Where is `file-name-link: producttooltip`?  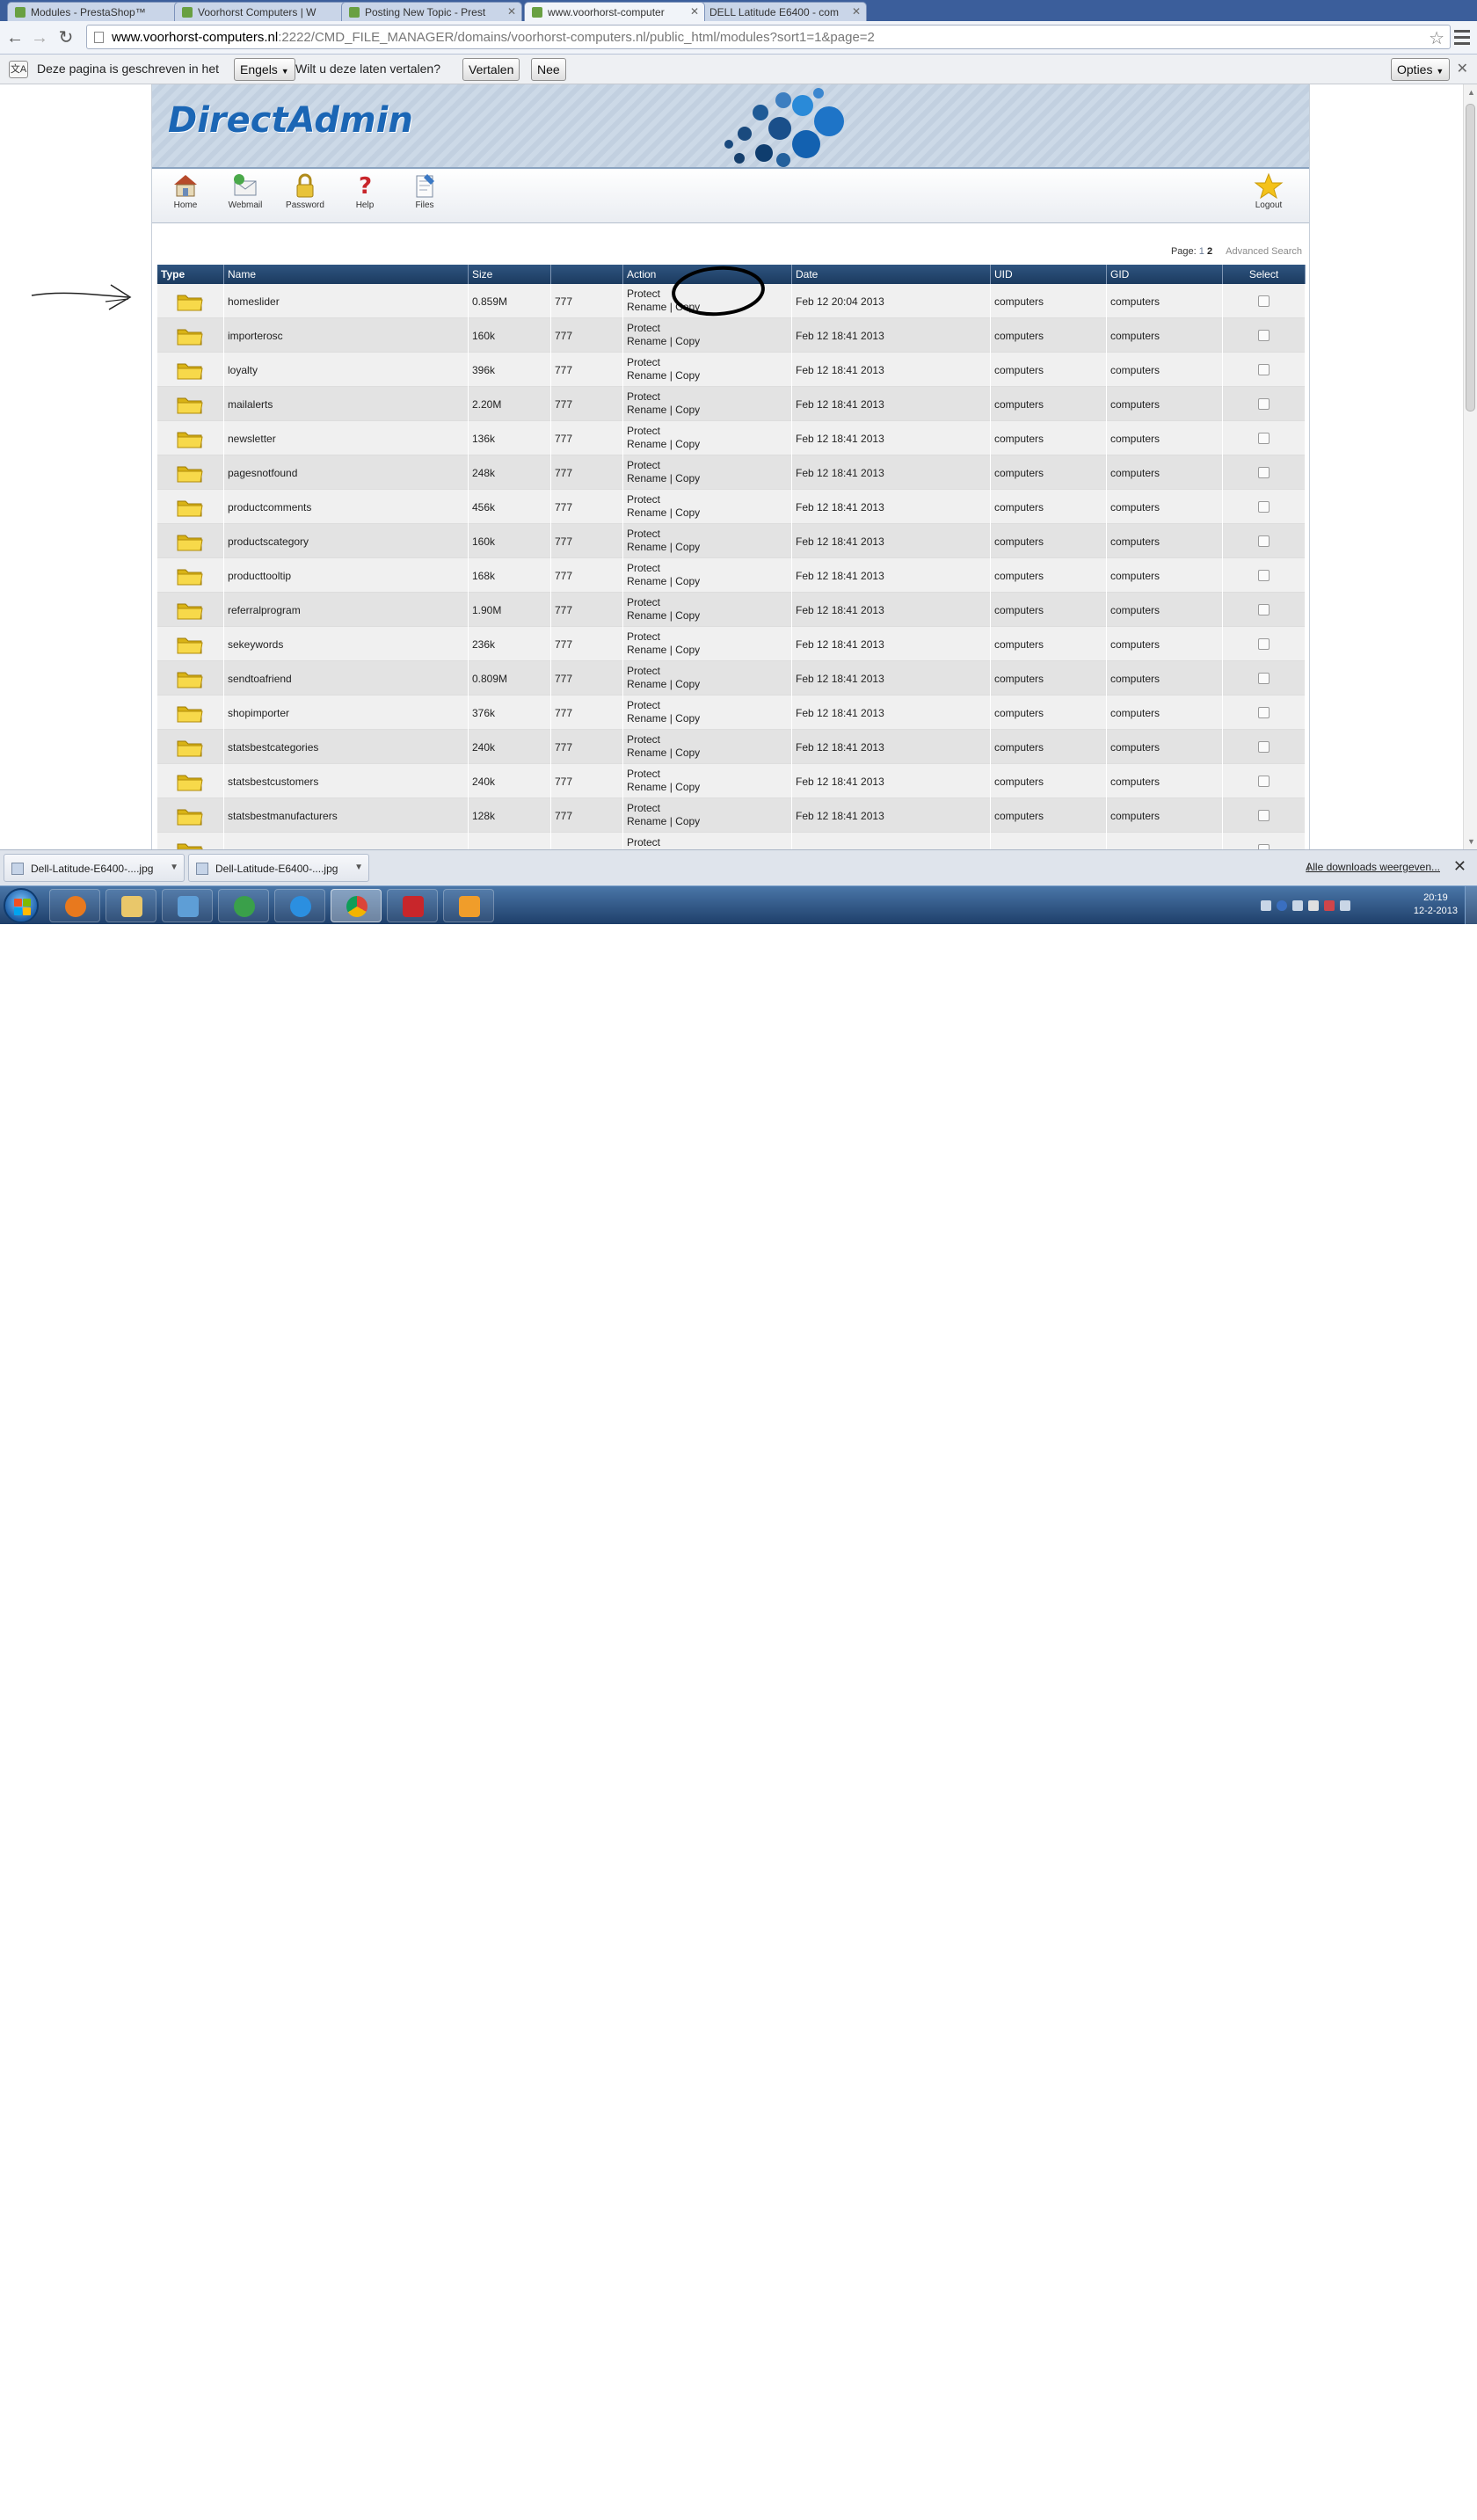 file-name-link: producttooltip is located at coordinates (259, 576).